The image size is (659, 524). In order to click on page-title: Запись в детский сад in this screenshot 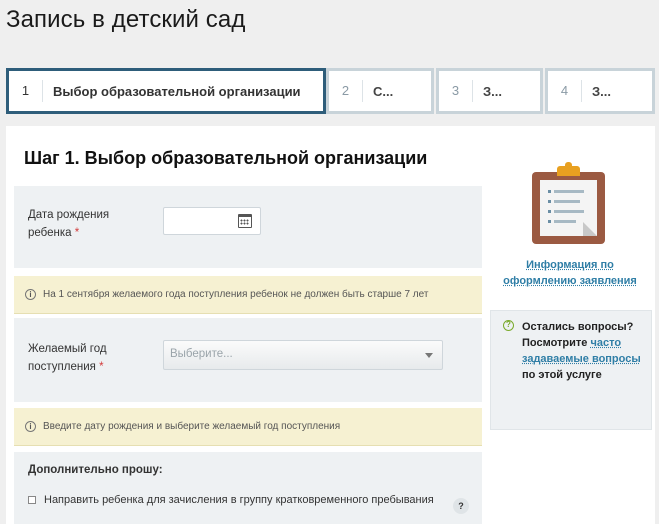, I will do `click(126, 19)`.